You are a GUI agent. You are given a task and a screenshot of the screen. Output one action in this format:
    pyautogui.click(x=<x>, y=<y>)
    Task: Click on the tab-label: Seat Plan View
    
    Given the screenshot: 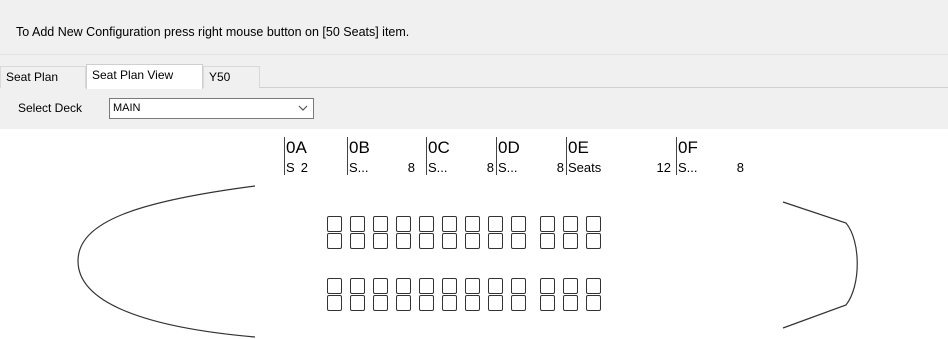 What is the action you would take?
    pyautogui.click(x=133, y=75)
    